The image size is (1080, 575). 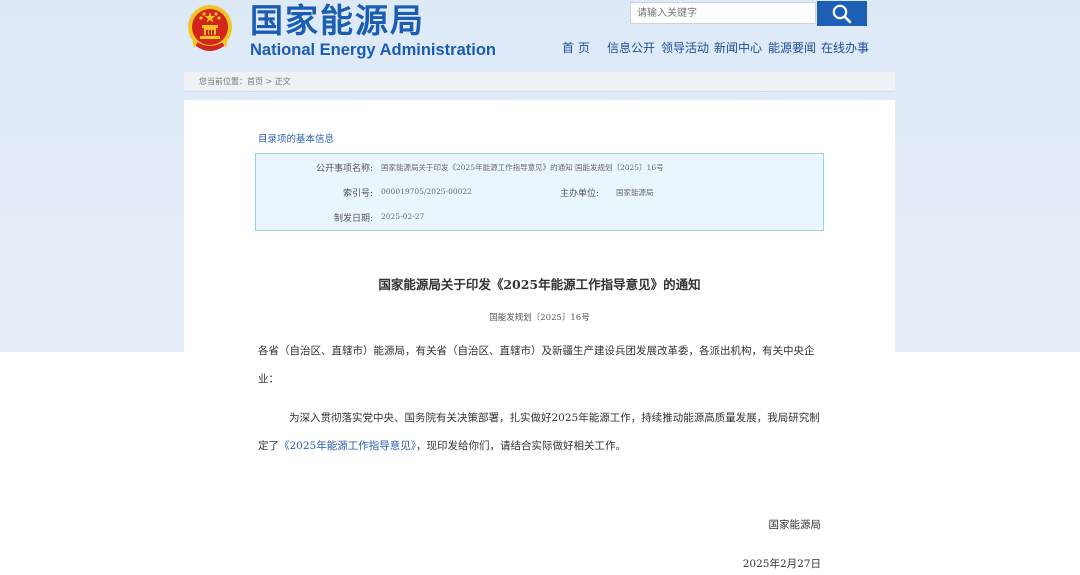 What do you see at coordinates (255, 81) in the screenshot?
I see `breadcrumb-home: 首页` at bounding box center [255, 81].